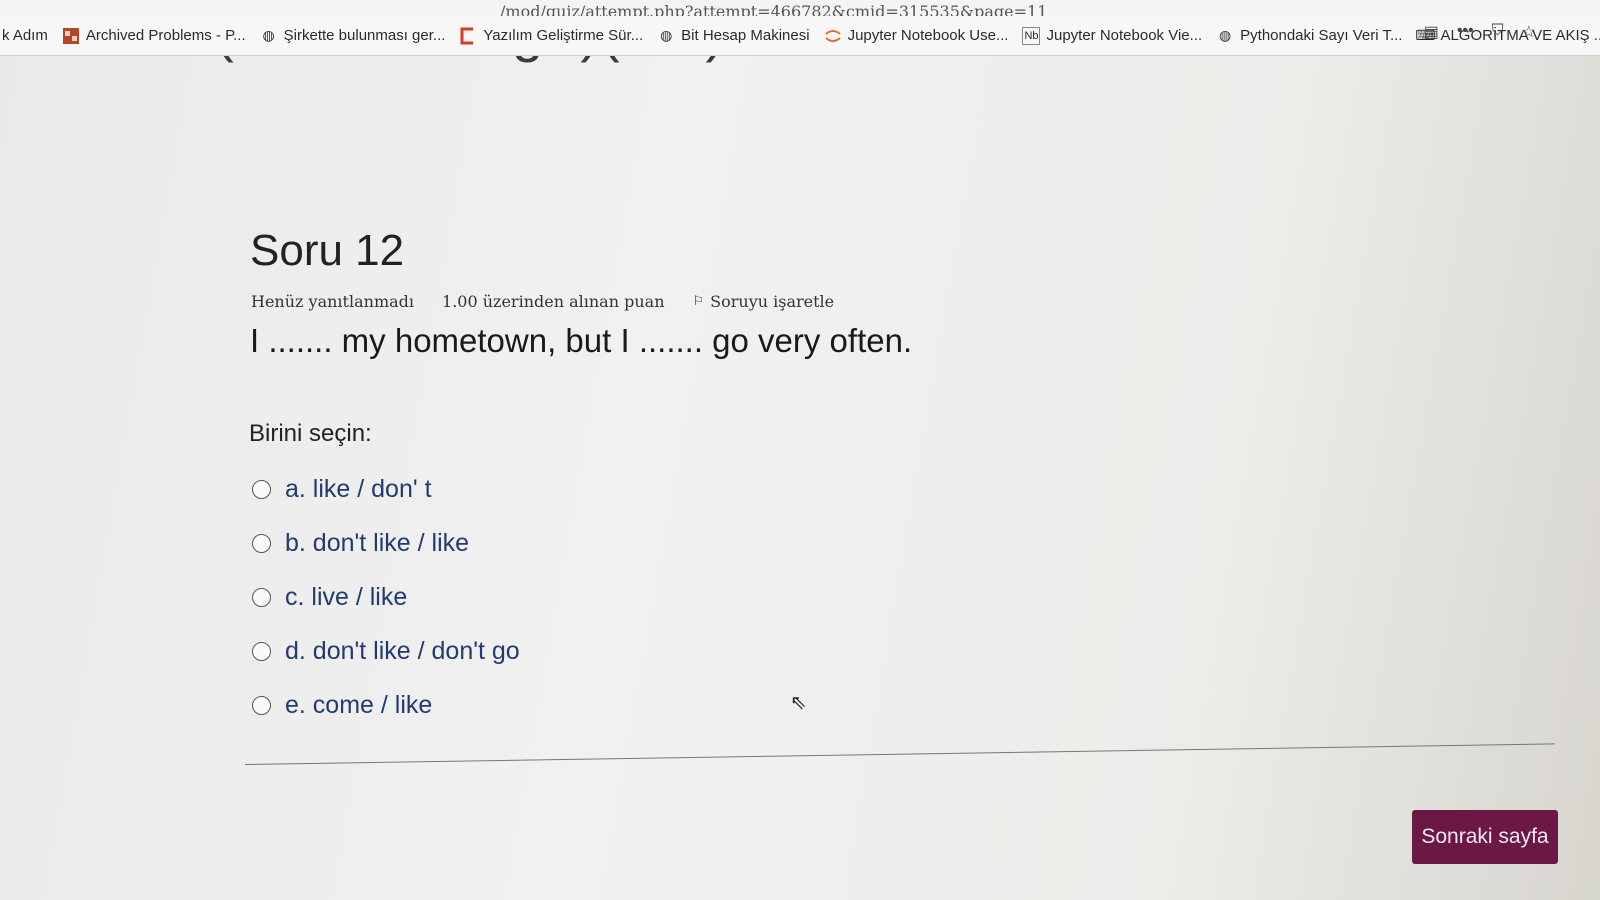 The height and width of the screenshot is (900, 1600). I want to click on answer-option-a: a. like / don' t, so click(386, 489).